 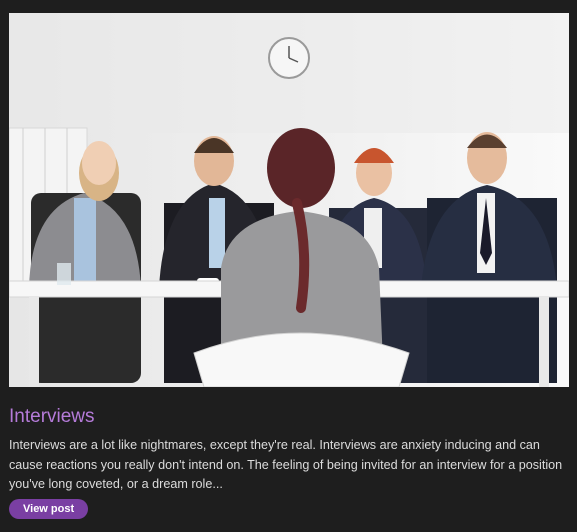 What do you see at coordinates (49, 509) in the screenshot?
I see `view-post-button: View post` at bounding box center [49, 509].